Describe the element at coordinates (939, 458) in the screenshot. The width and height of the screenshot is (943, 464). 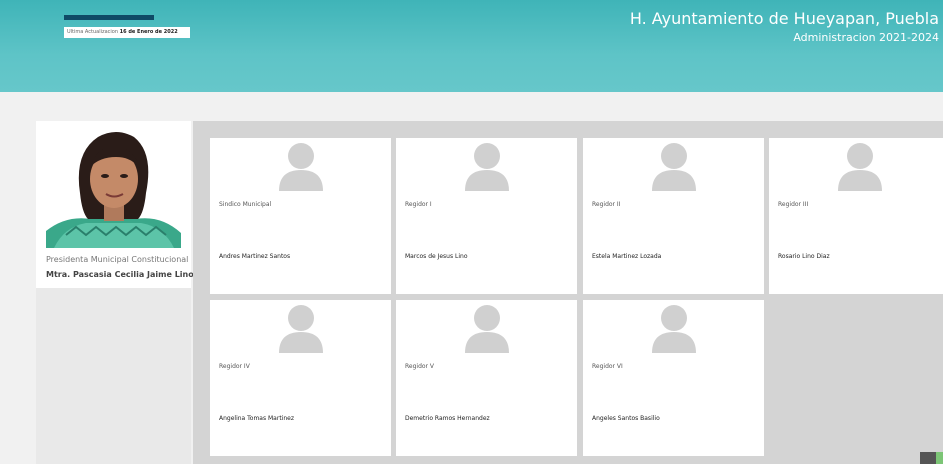
I see `scroll-to-top-accent` at that location.